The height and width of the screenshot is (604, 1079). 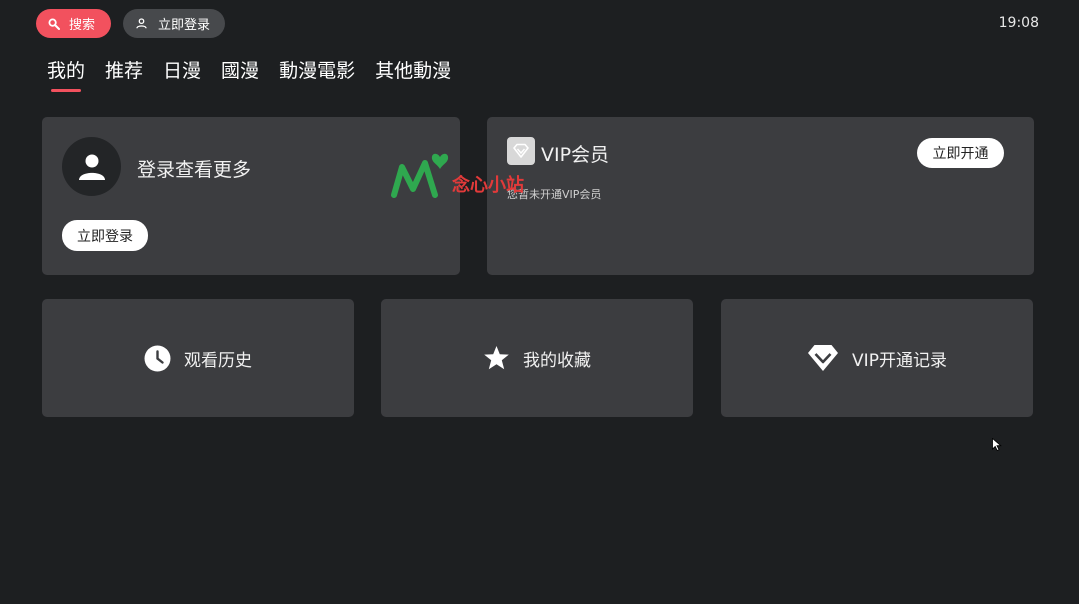 I want to click on top-login-label: 立即登录, so click(x=184, y=25).